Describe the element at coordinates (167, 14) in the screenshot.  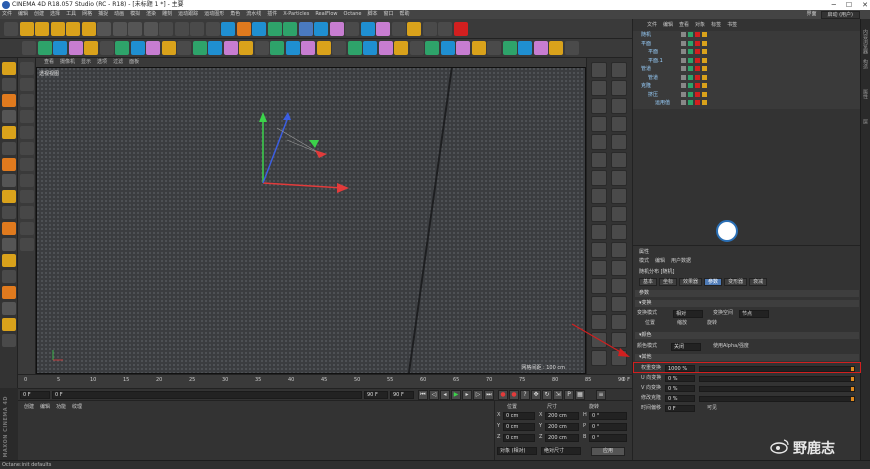
I see `menu-item: 雕刻` at that location.